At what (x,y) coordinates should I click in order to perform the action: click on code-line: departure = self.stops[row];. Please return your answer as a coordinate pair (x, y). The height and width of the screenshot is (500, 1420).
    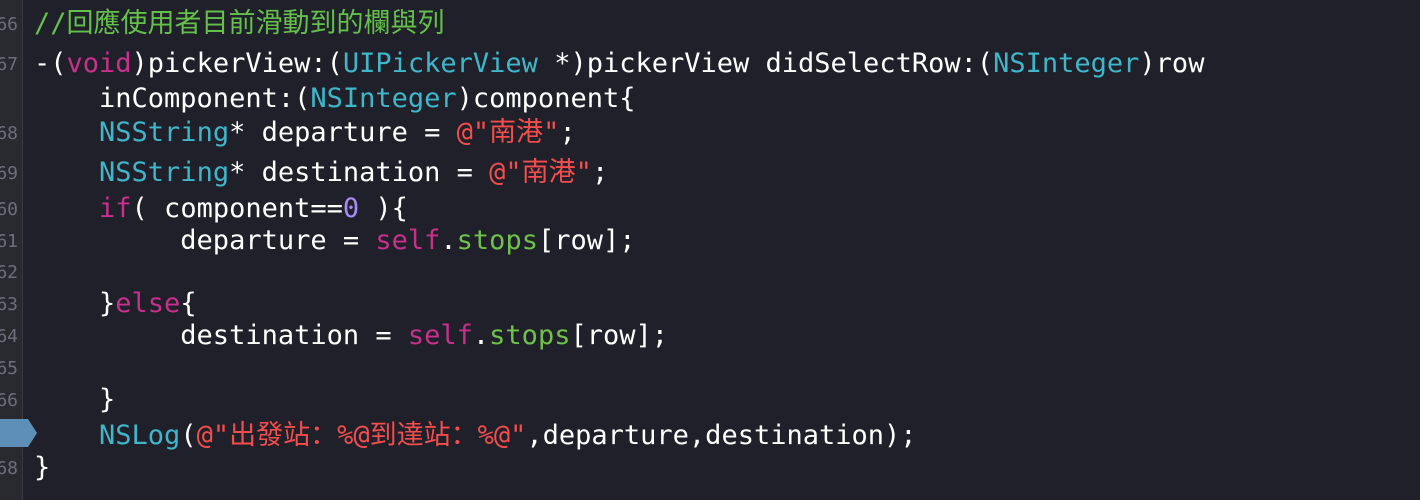
    Looking at the image, I should click on (335, 241).